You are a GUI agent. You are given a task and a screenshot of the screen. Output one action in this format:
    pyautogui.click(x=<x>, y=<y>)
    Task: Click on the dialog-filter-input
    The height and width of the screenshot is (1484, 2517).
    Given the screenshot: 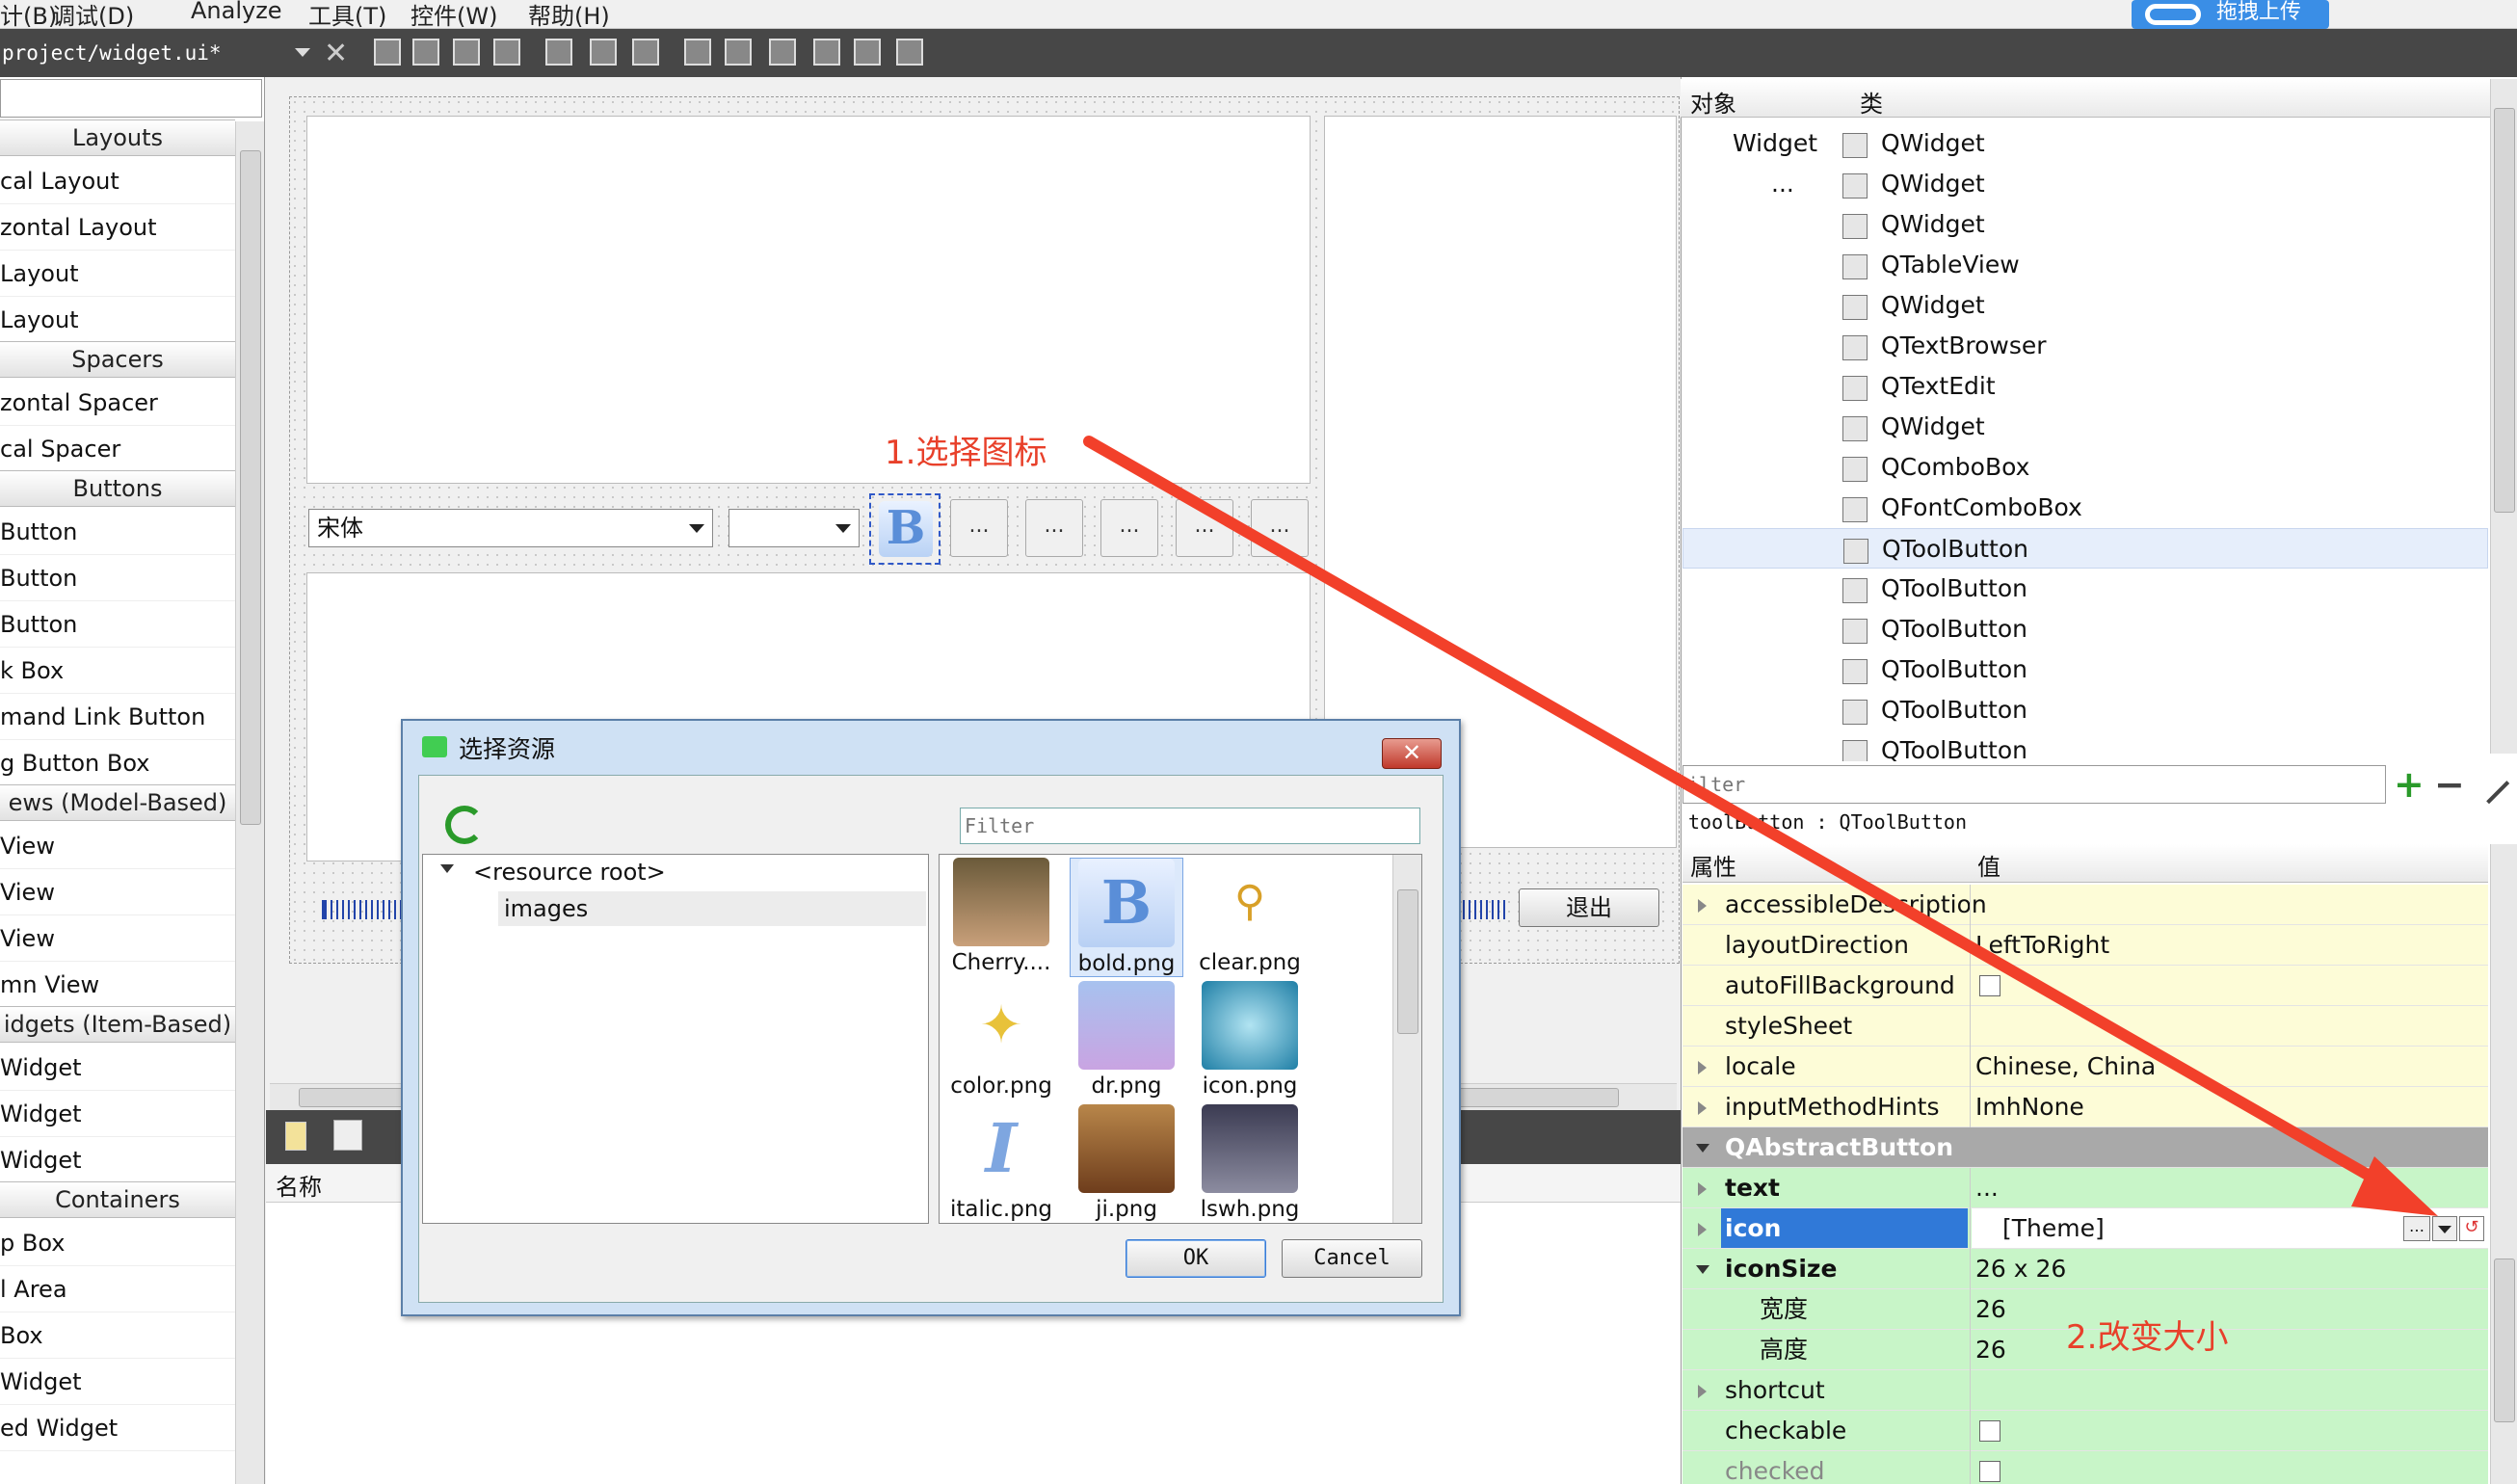 What is the action you would take?
    pyautogui.click(x=1190, y=826)
    